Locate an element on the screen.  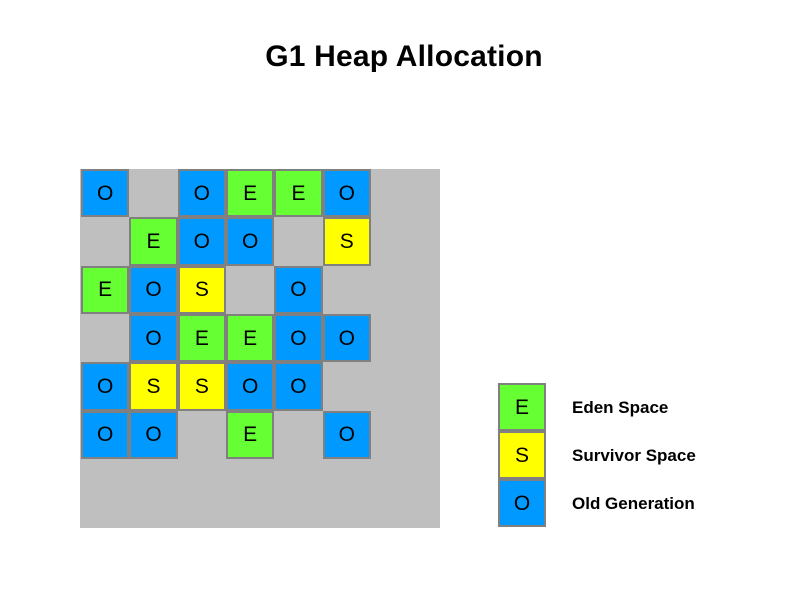
legend-swatch-eden: E is located at coordinates (522, 407).